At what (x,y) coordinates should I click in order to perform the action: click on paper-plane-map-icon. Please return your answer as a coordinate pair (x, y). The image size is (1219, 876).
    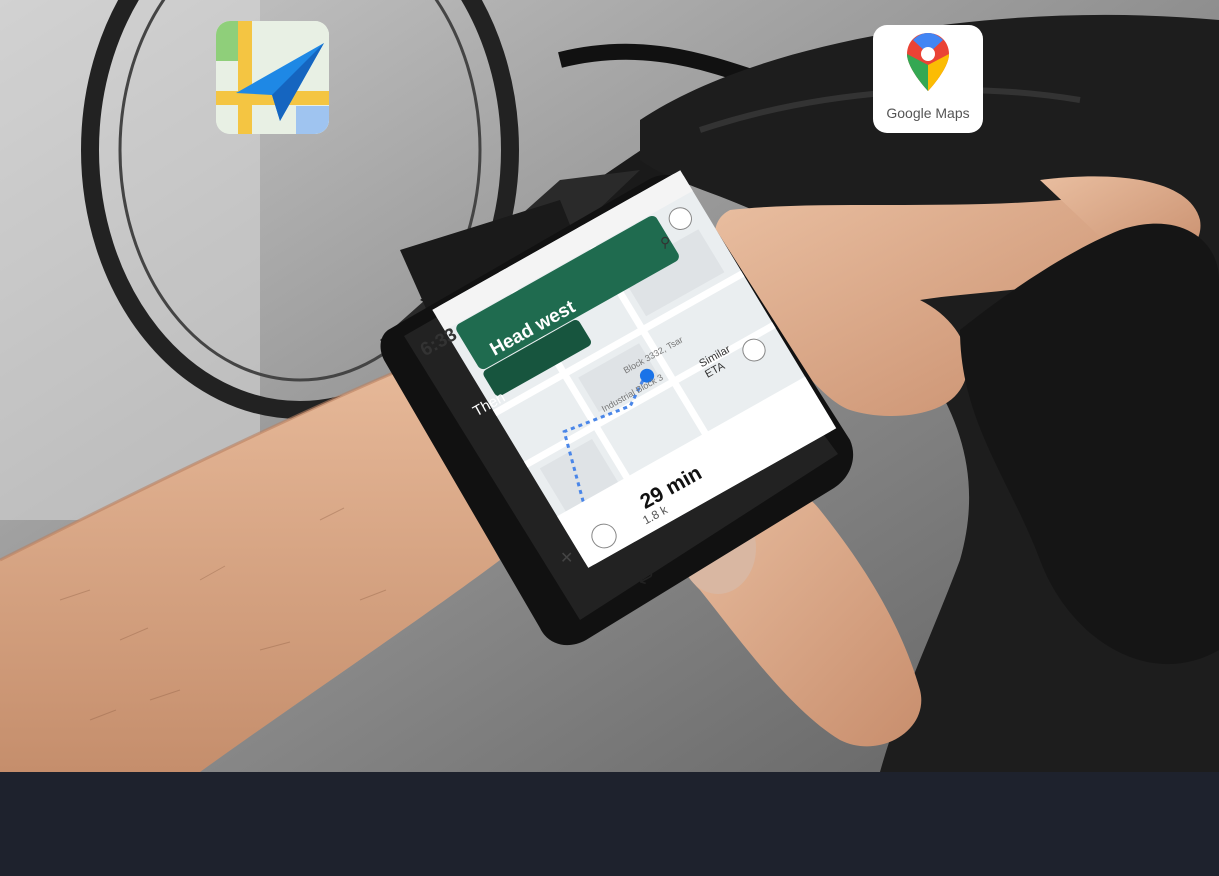
    Looking at the image, I should click on (272, 77).